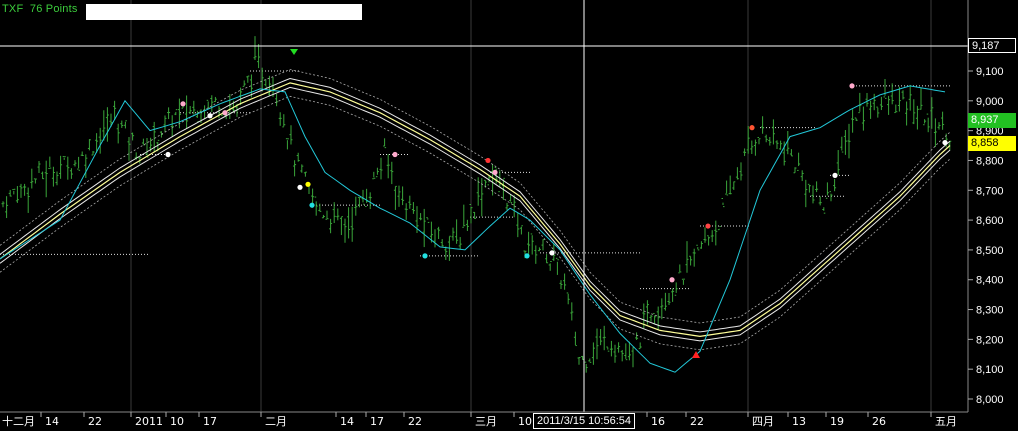  What do you see at coordinates (992, 143) in the screenshot?
I see `band-price-badge: 8,858` at bounding box center [992, 143].